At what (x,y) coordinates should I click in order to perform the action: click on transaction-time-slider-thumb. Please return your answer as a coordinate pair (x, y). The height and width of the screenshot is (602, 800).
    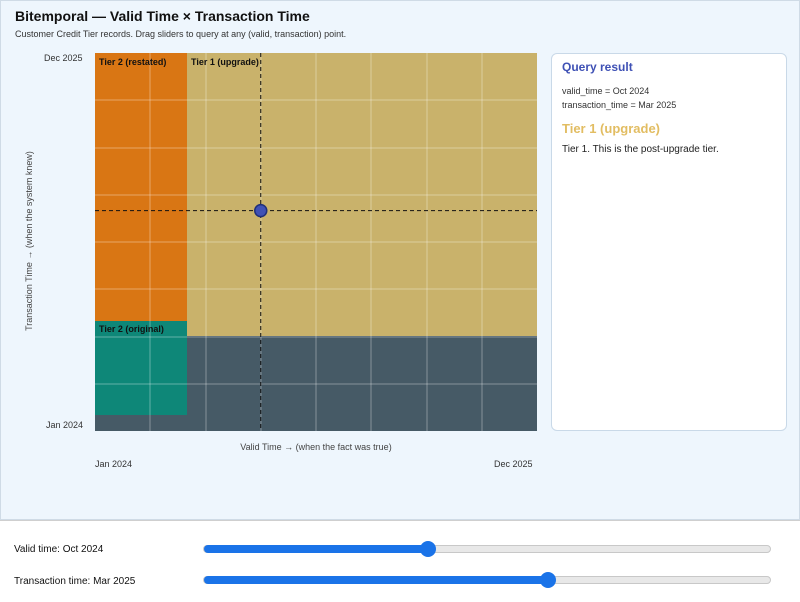
    Looking at the image, I should click on (548, 580).